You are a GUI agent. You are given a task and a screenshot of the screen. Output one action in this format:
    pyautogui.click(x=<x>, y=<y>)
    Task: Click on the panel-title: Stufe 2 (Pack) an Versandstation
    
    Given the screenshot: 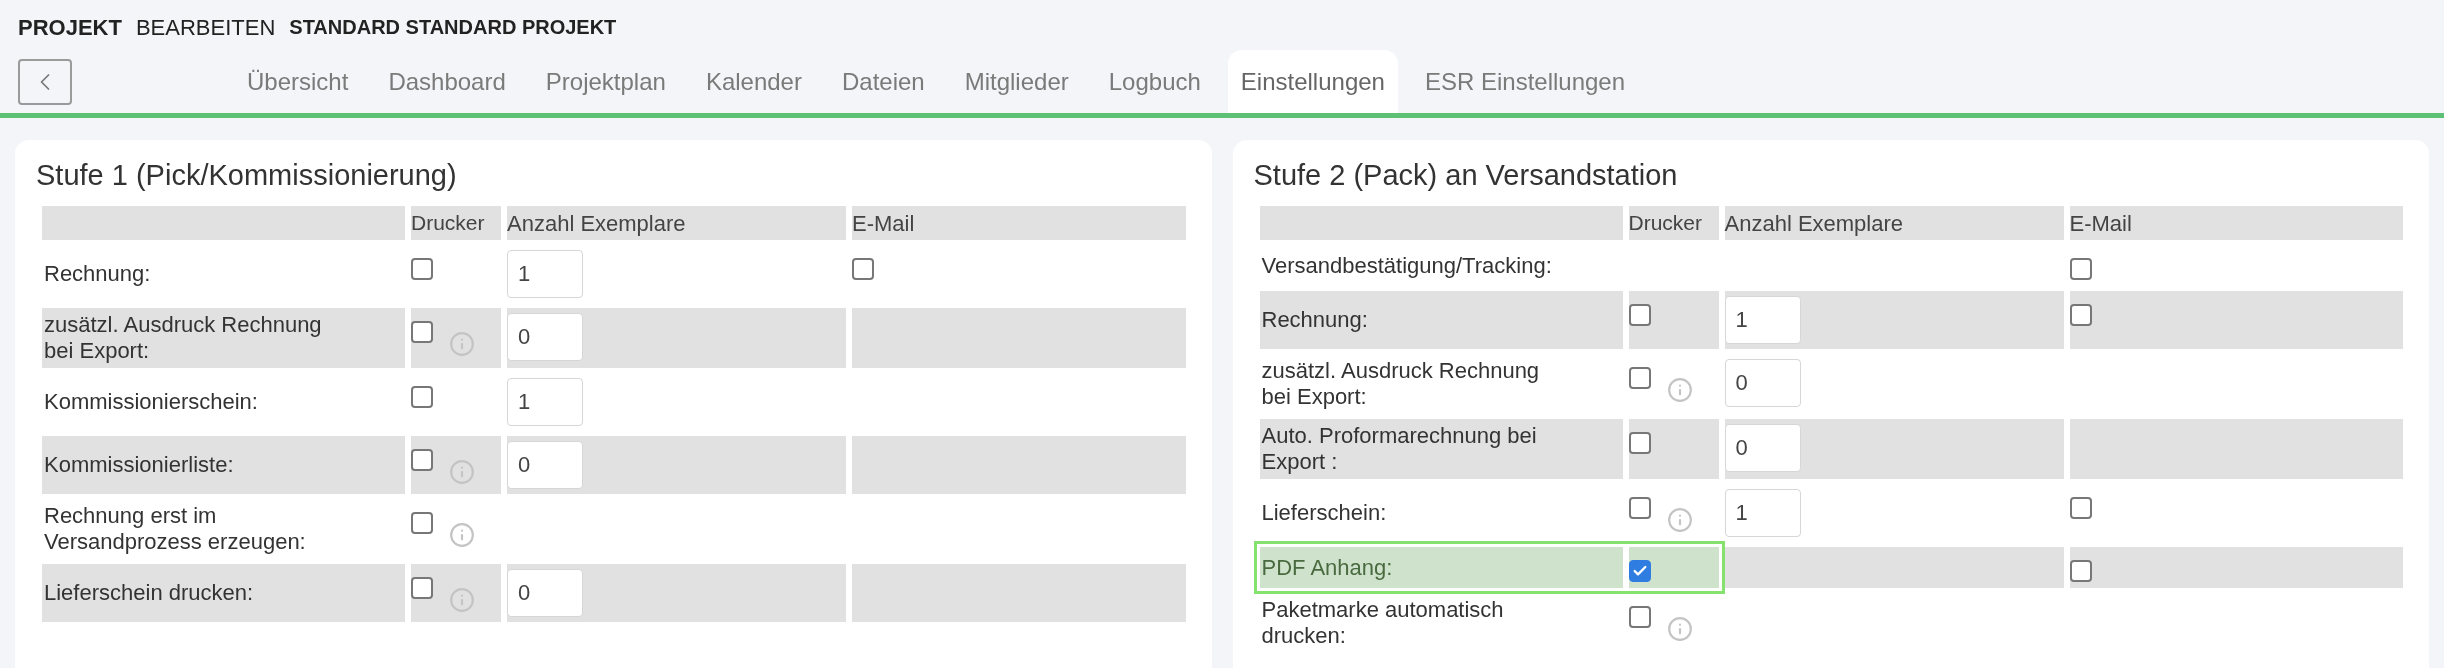 What is the action you would take?
    pyautogui.click(x=1466, y=175)
    